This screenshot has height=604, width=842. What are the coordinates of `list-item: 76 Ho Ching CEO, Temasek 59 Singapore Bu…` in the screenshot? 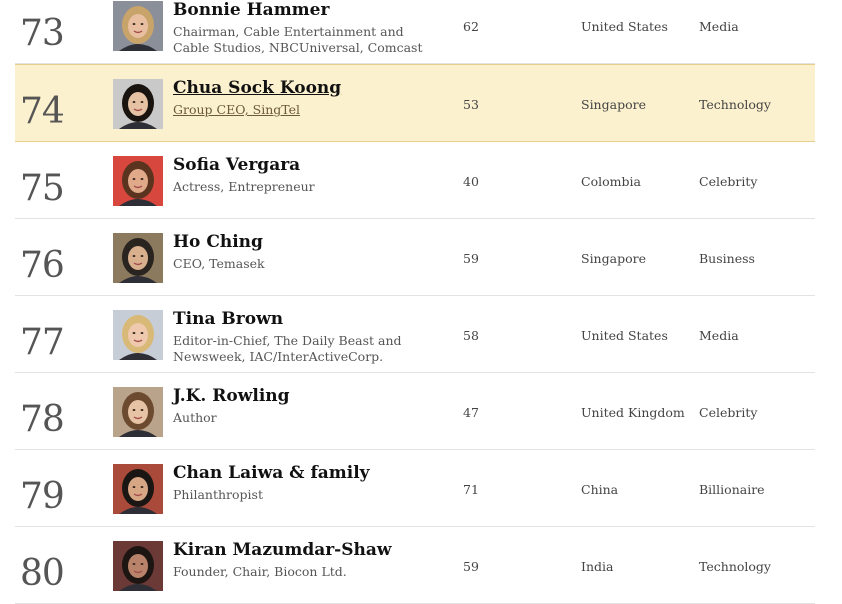 It's located at (415, 257).